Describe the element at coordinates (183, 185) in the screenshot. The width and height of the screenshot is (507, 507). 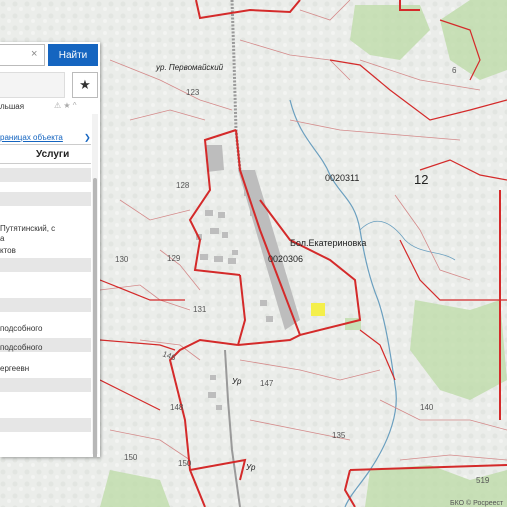
I see `map-label-128: 128` at that location.